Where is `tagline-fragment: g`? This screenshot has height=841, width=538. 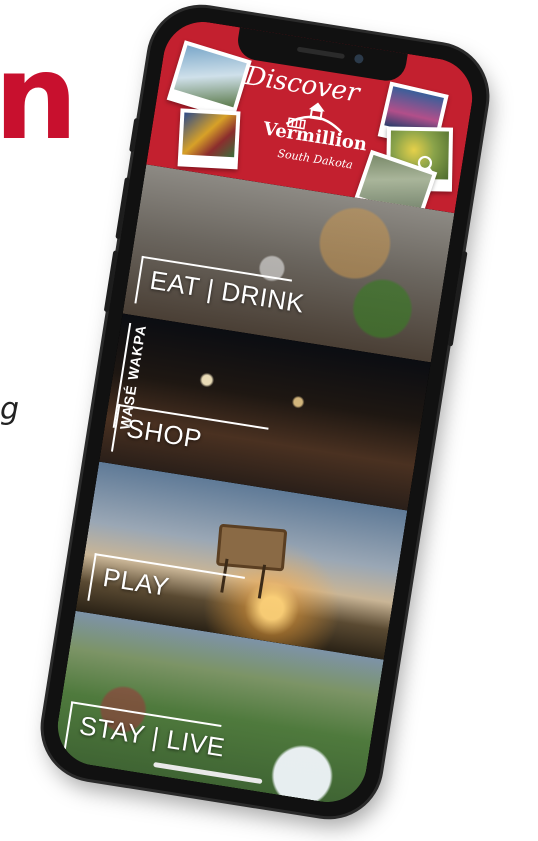 tagline-fragment: g is located at coordinates (10, 409).